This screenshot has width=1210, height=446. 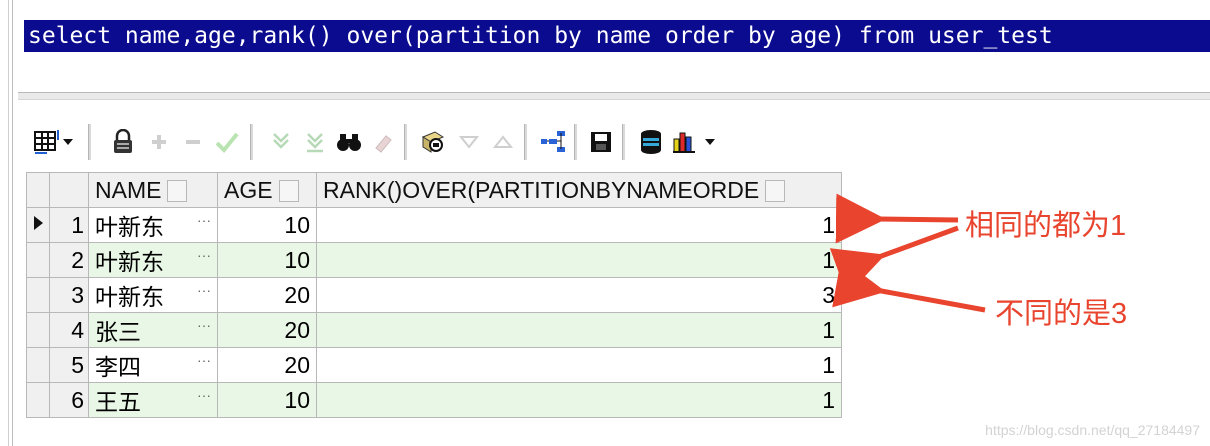 I want to click on watermark: https://blog.csdn.net/qq_27184497, so click(x=1092, y=430).